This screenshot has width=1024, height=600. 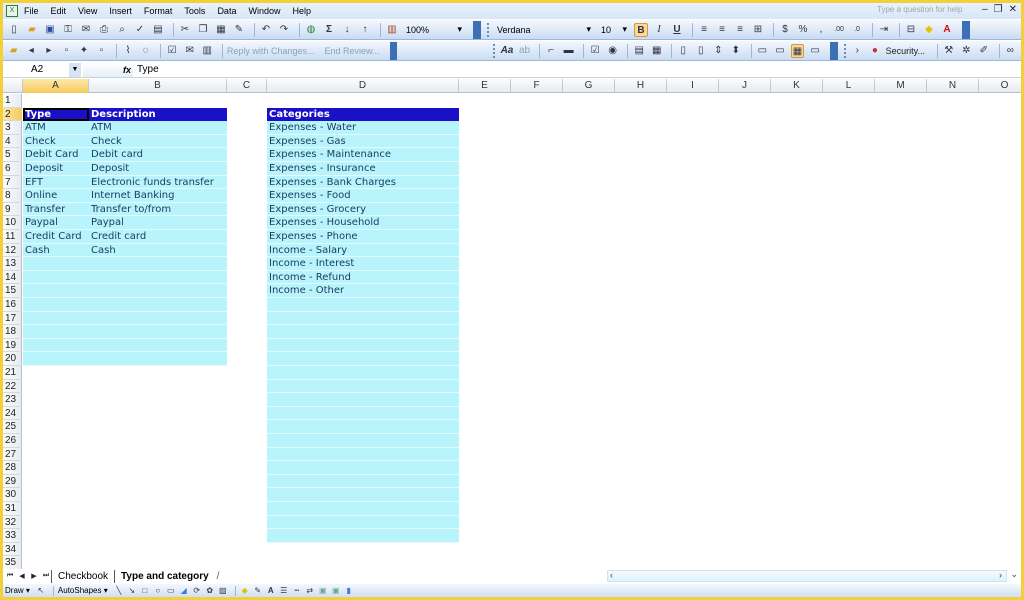 I want to click on shadow-style-icon: ▣, so click(x=323, y=591).